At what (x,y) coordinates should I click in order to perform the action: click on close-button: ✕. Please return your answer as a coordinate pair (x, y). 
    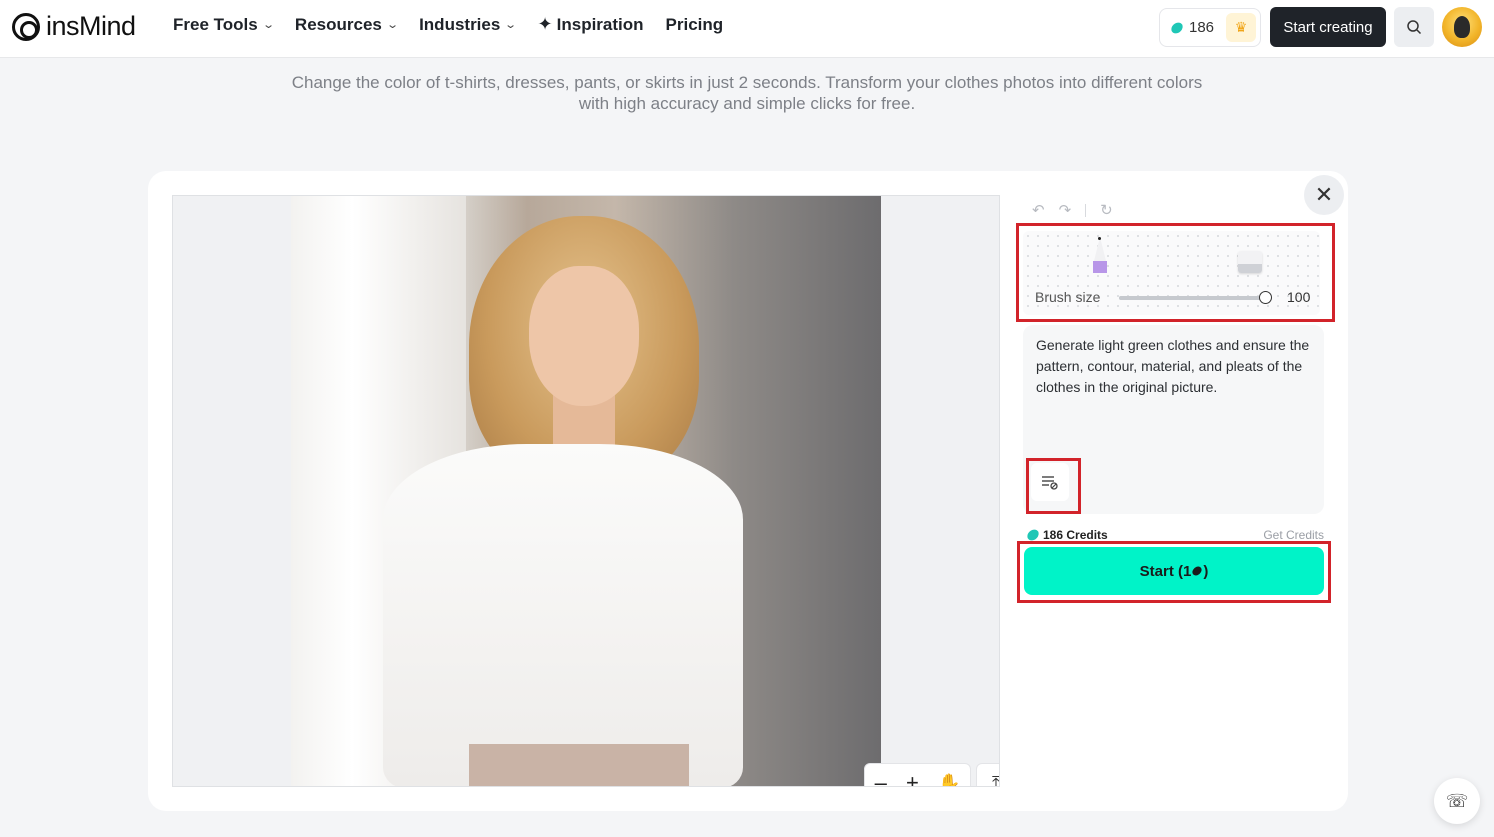
    Looking at the image, I should click on (1324, 195).